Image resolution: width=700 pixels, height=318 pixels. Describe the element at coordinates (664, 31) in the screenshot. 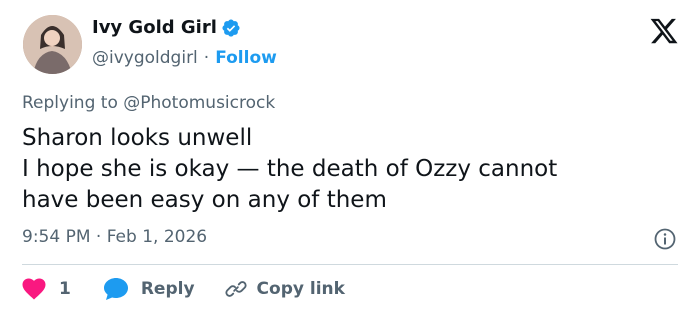

I see `x-logo-icon` at that location.